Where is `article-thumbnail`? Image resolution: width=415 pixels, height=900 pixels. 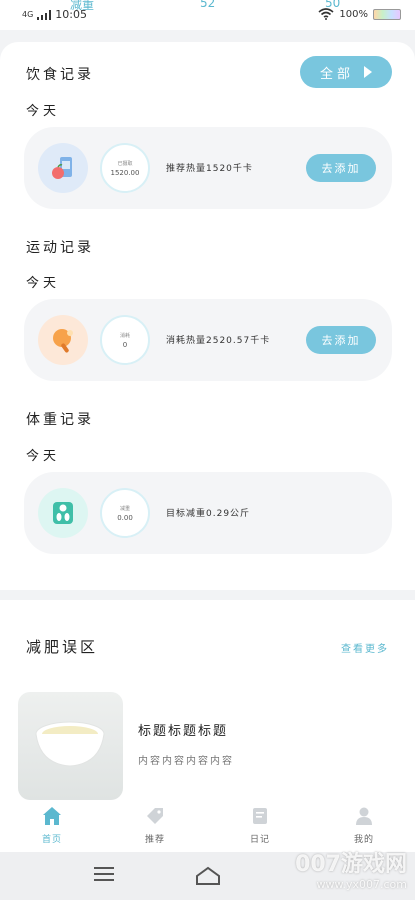 article-thumbnail is located at coordinates (70, 746).